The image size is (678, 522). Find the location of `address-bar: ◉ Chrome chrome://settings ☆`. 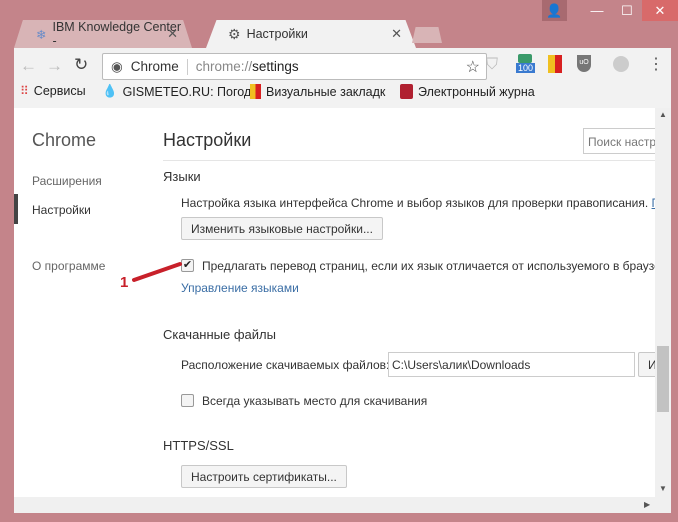

address-bar: ◉ Chrome chrome://settings ☆ is located at coordinates (294, 66).